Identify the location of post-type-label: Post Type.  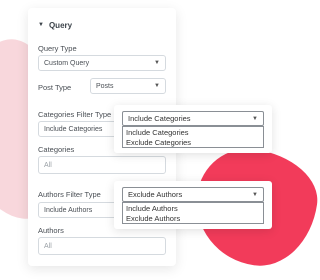
(55, 87).